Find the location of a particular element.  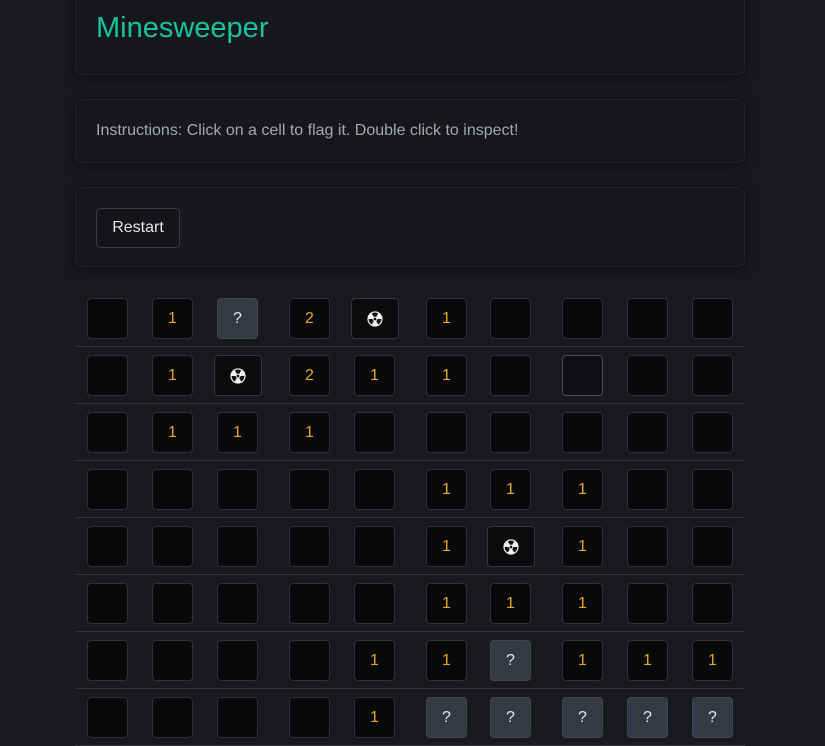

cell-value: 2 is located at coordinates (309, 318).